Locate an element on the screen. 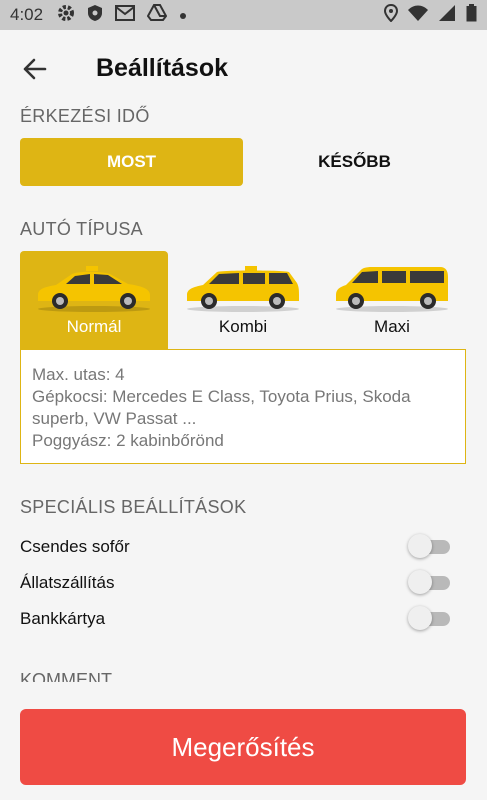  car-option-normal: Normál is located at coordinates (94, 300).